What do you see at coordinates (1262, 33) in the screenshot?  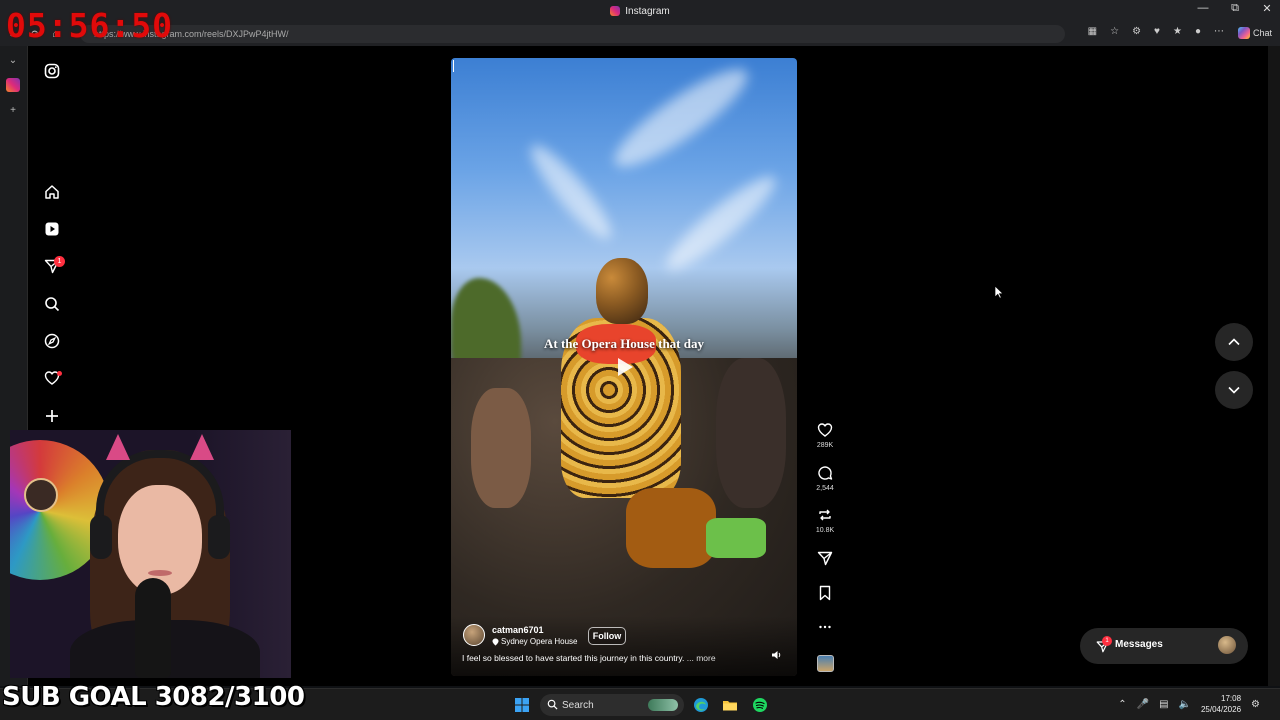 I see `chat-label: Chat` at bounding box center [1262, 33].